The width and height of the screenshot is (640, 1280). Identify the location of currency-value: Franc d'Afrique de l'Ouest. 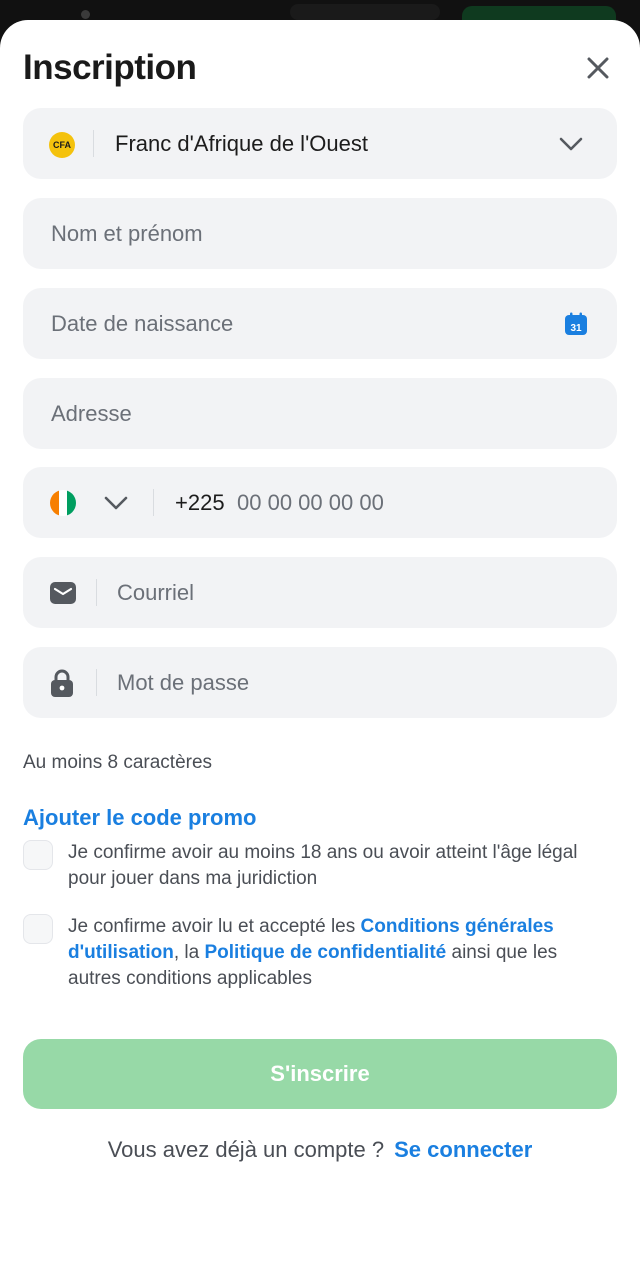
(241, 143).